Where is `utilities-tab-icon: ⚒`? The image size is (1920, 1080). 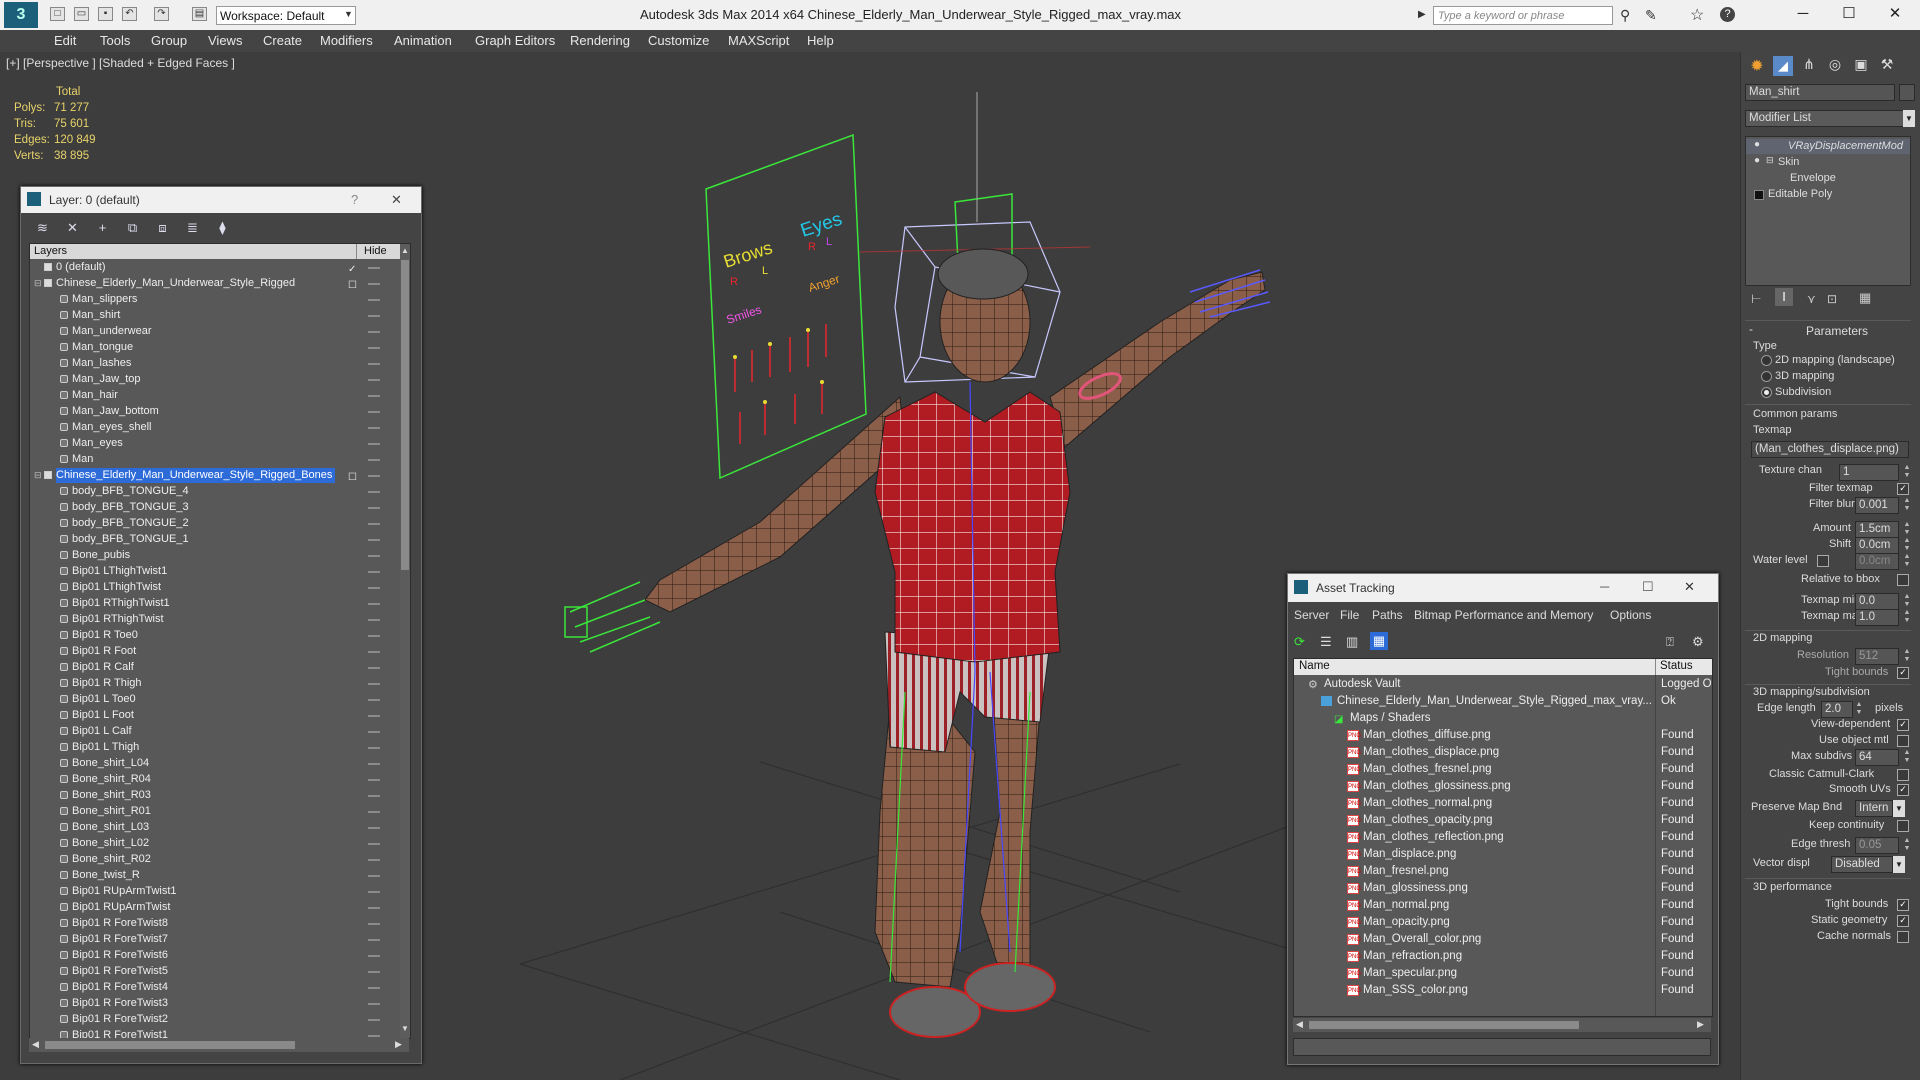
utilities-tab-icon: ⚒ is located at coordinates (1887, 66).